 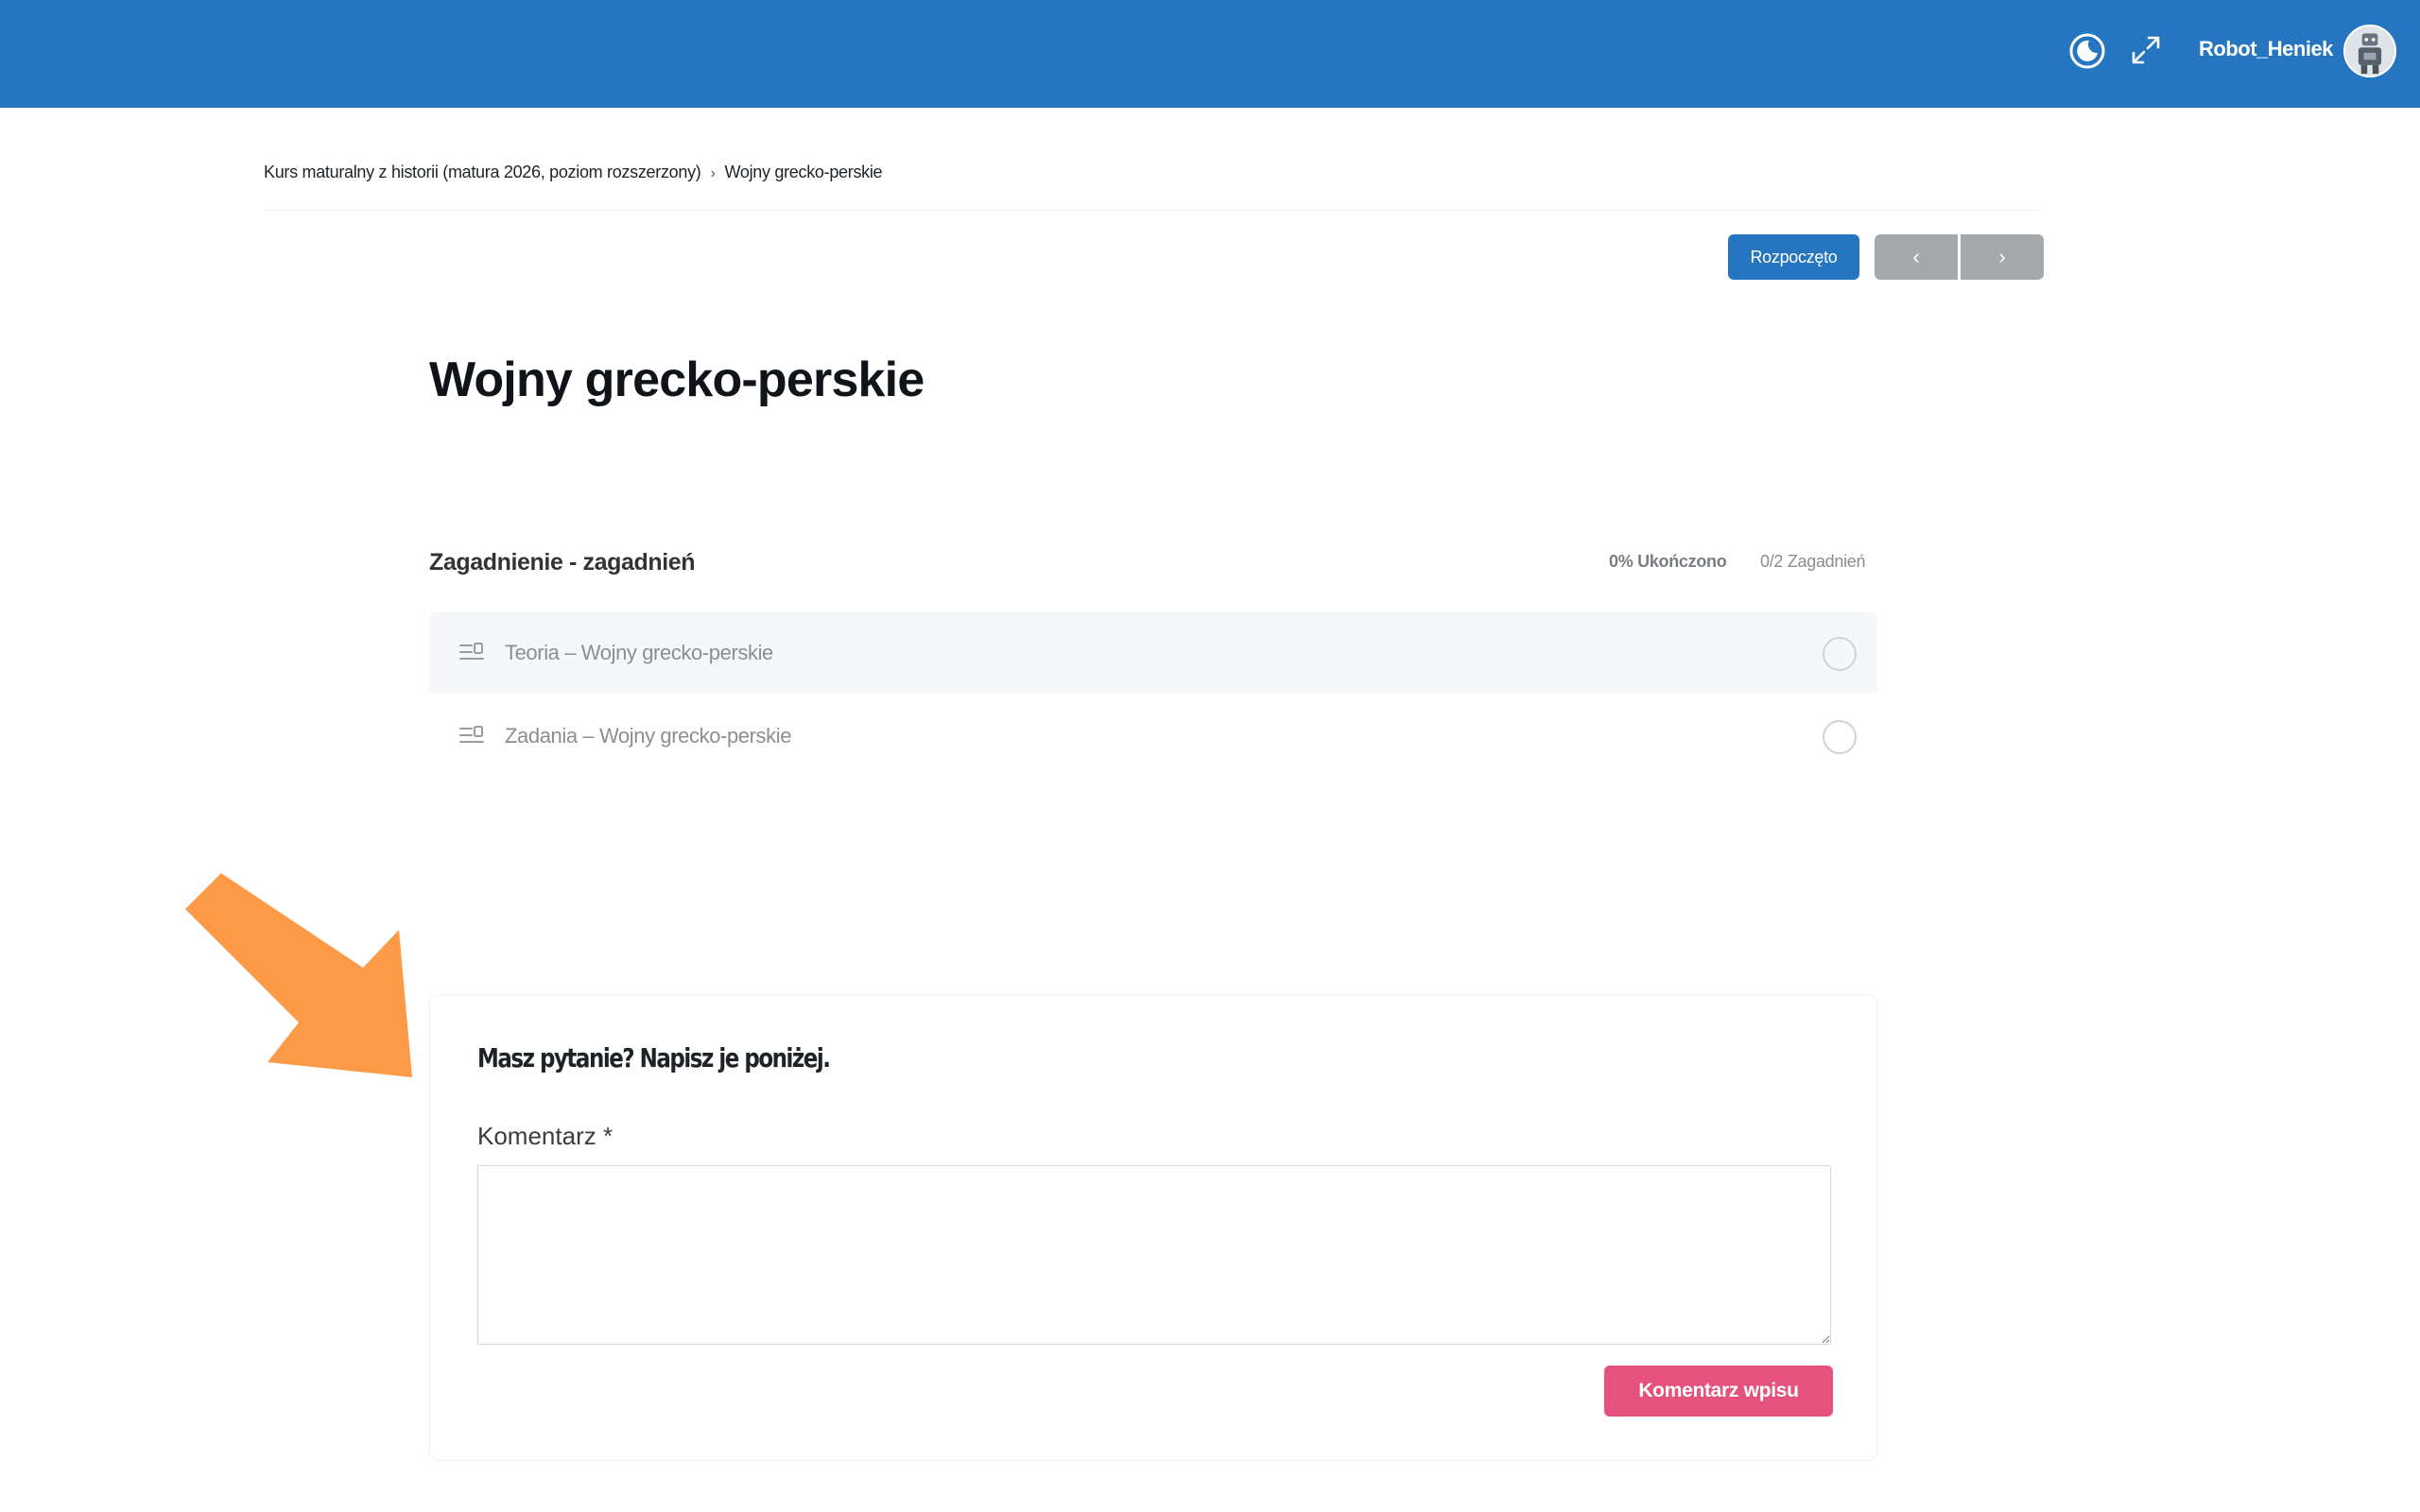 I want to click on chevron-left-icon: ‹, so click(x=1916, y=256).